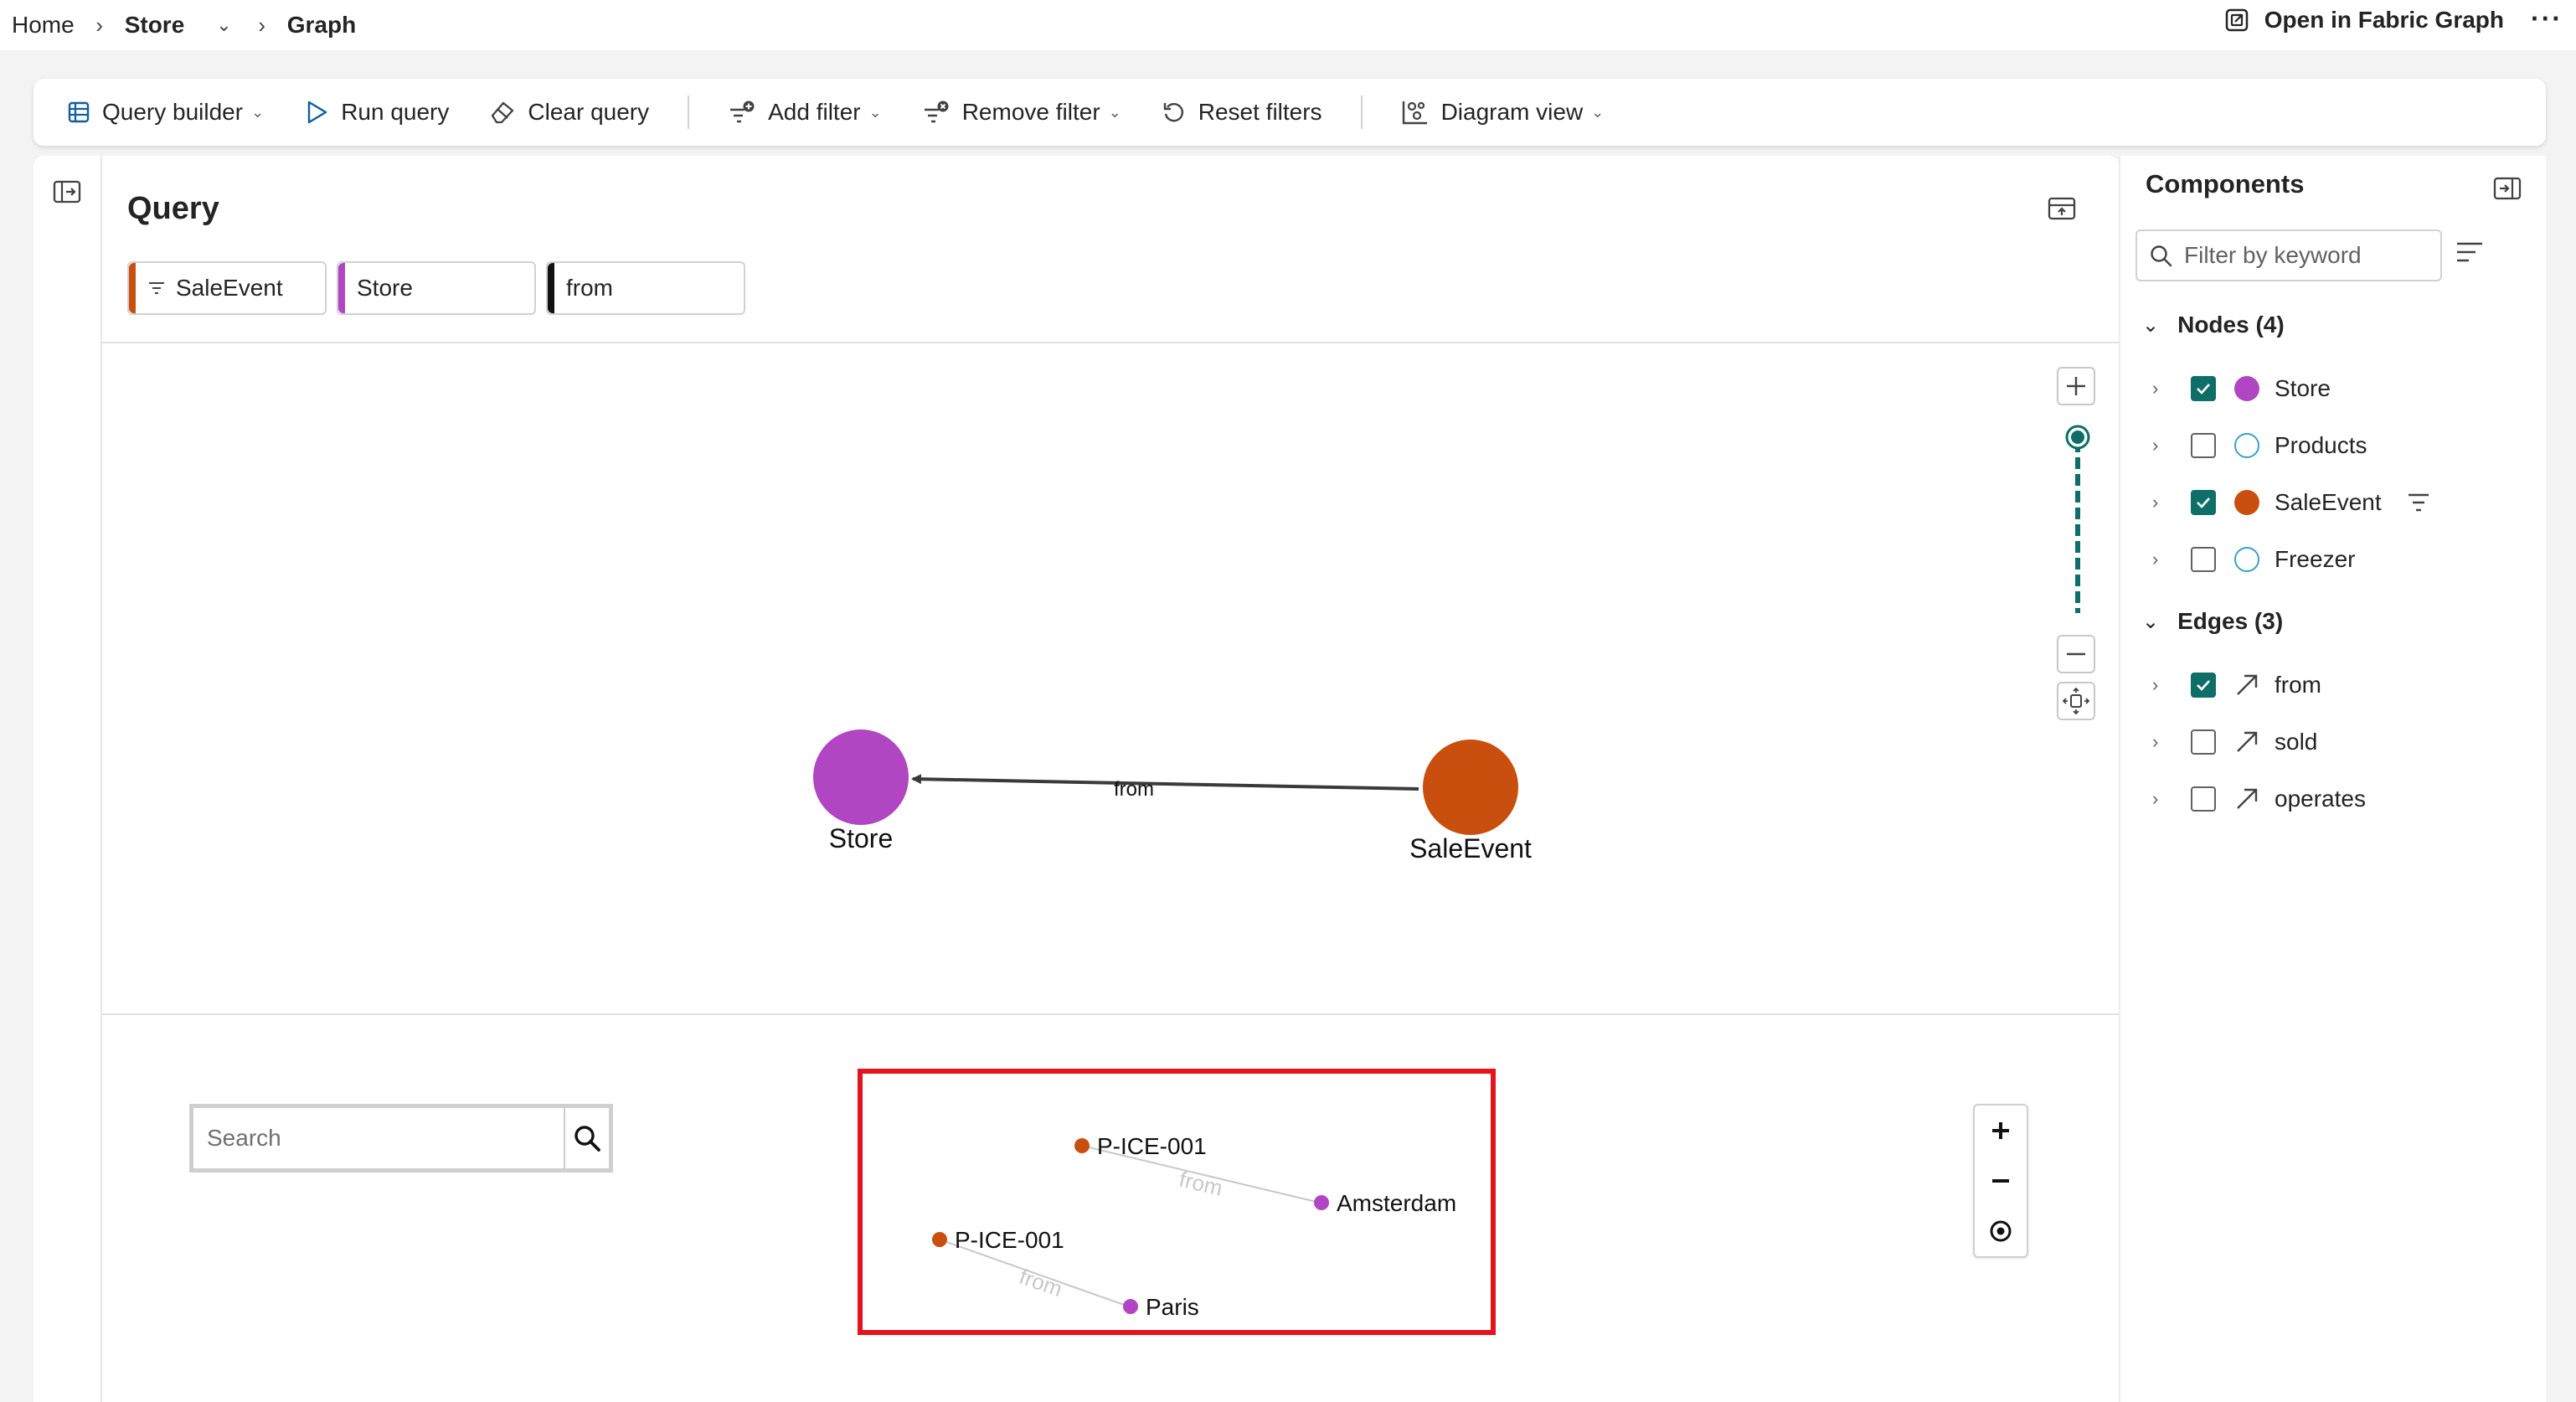 This screenshot has height=1402, width=2576. What do you see at coordinates (2384, 20) in the screenshot?
I see `open-in-fabric-graph-label: Open in Fabric Graph` at bounding box center [2384, 20].